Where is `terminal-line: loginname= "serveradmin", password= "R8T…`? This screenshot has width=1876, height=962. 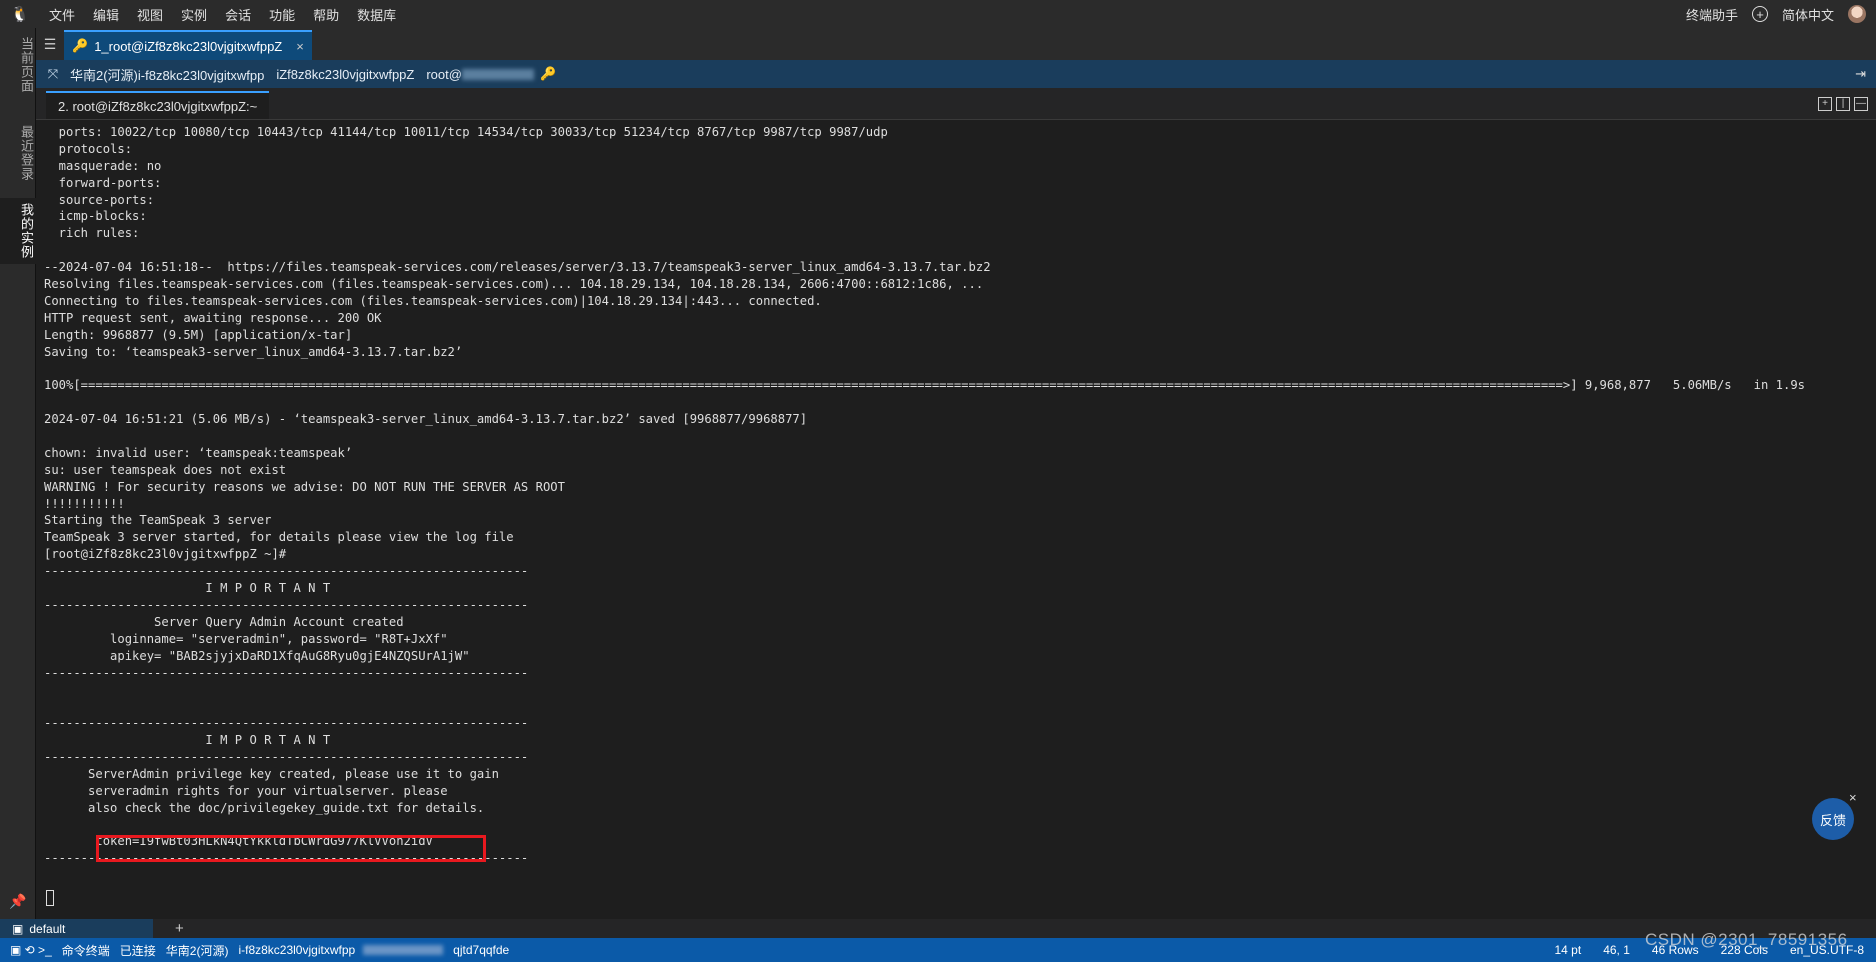 terminal-line: loginname= "serveradmin", password= "R8T… is located at coordinates (246, 638).